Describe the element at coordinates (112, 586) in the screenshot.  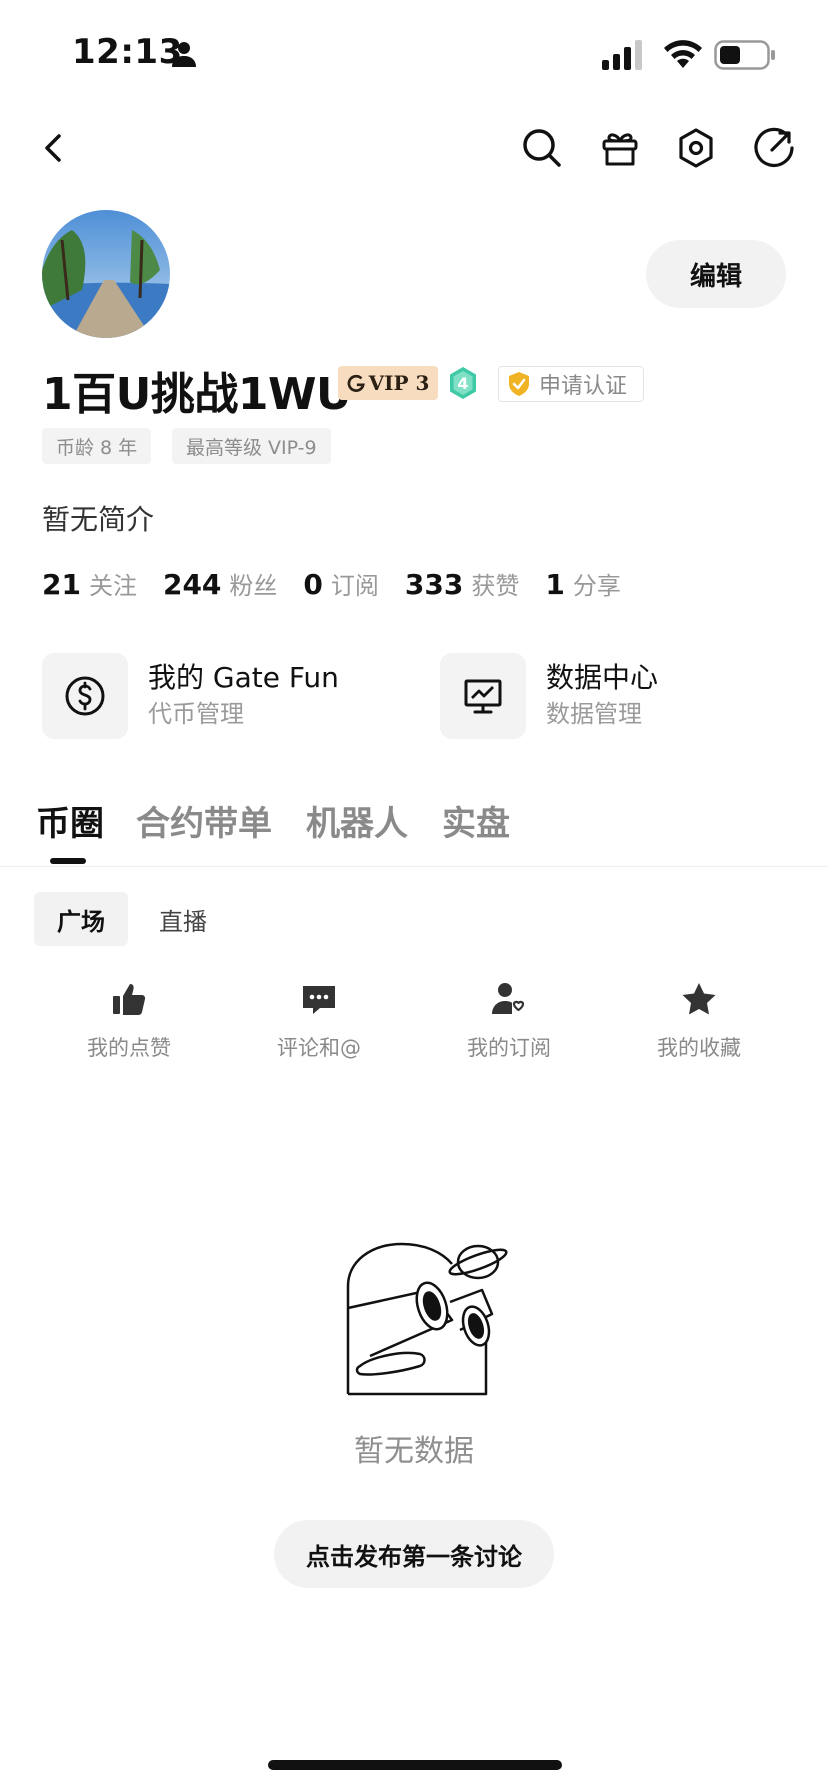
I see `stat-label: 关注` at that location.